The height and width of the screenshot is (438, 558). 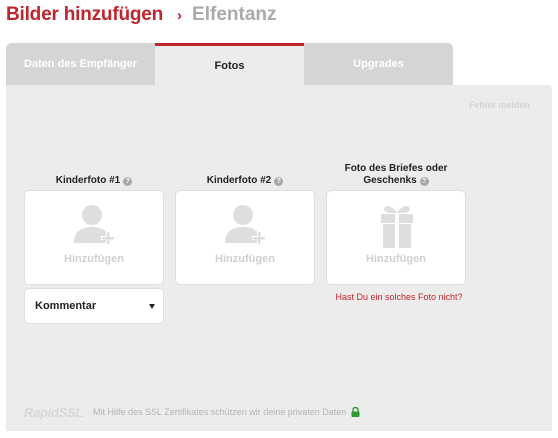 I want to click on comment-select: Kommentar, so click(x=94, y=306).